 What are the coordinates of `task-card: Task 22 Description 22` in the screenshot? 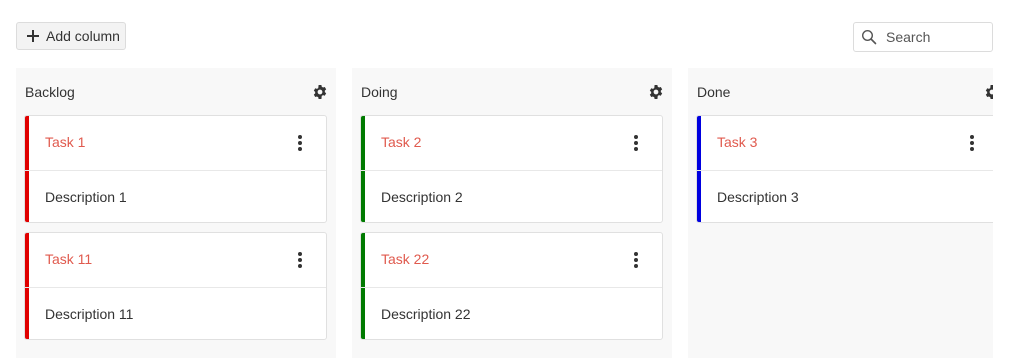 It's located at (511, 286).